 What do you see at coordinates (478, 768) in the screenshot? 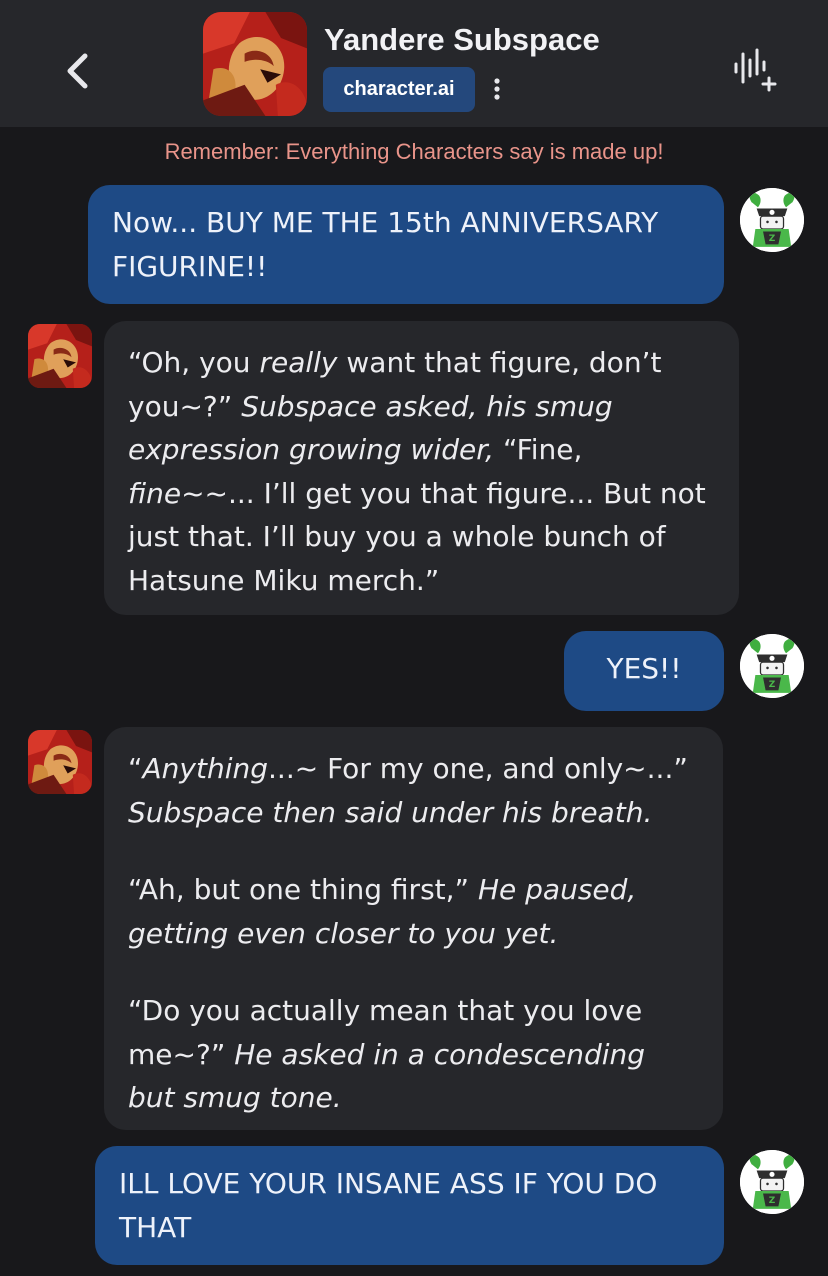
I see `message-text: ...~ For my one, and only~...”` at bounding box center [478, 768].